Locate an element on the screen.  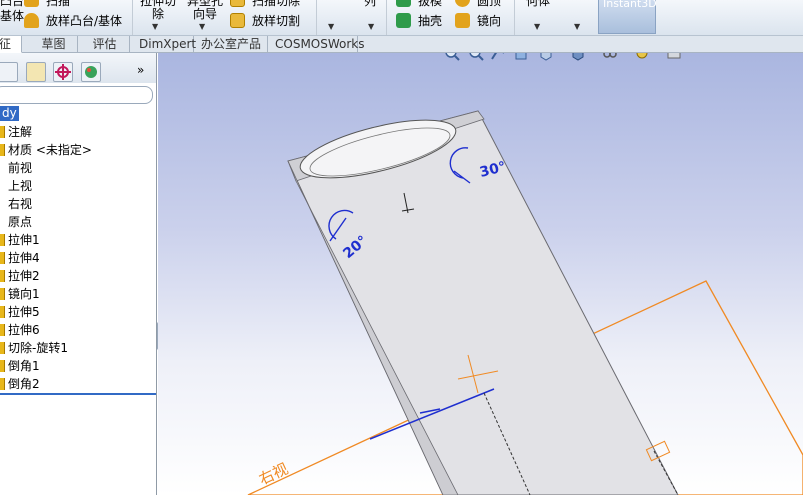
tab-evaluate: 评估 is located at coordinates (105, 44).